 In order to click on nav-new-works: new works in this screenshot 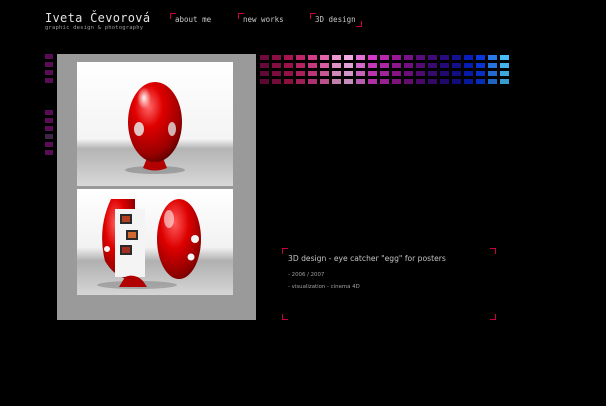, I will do `click(266, 20)`.